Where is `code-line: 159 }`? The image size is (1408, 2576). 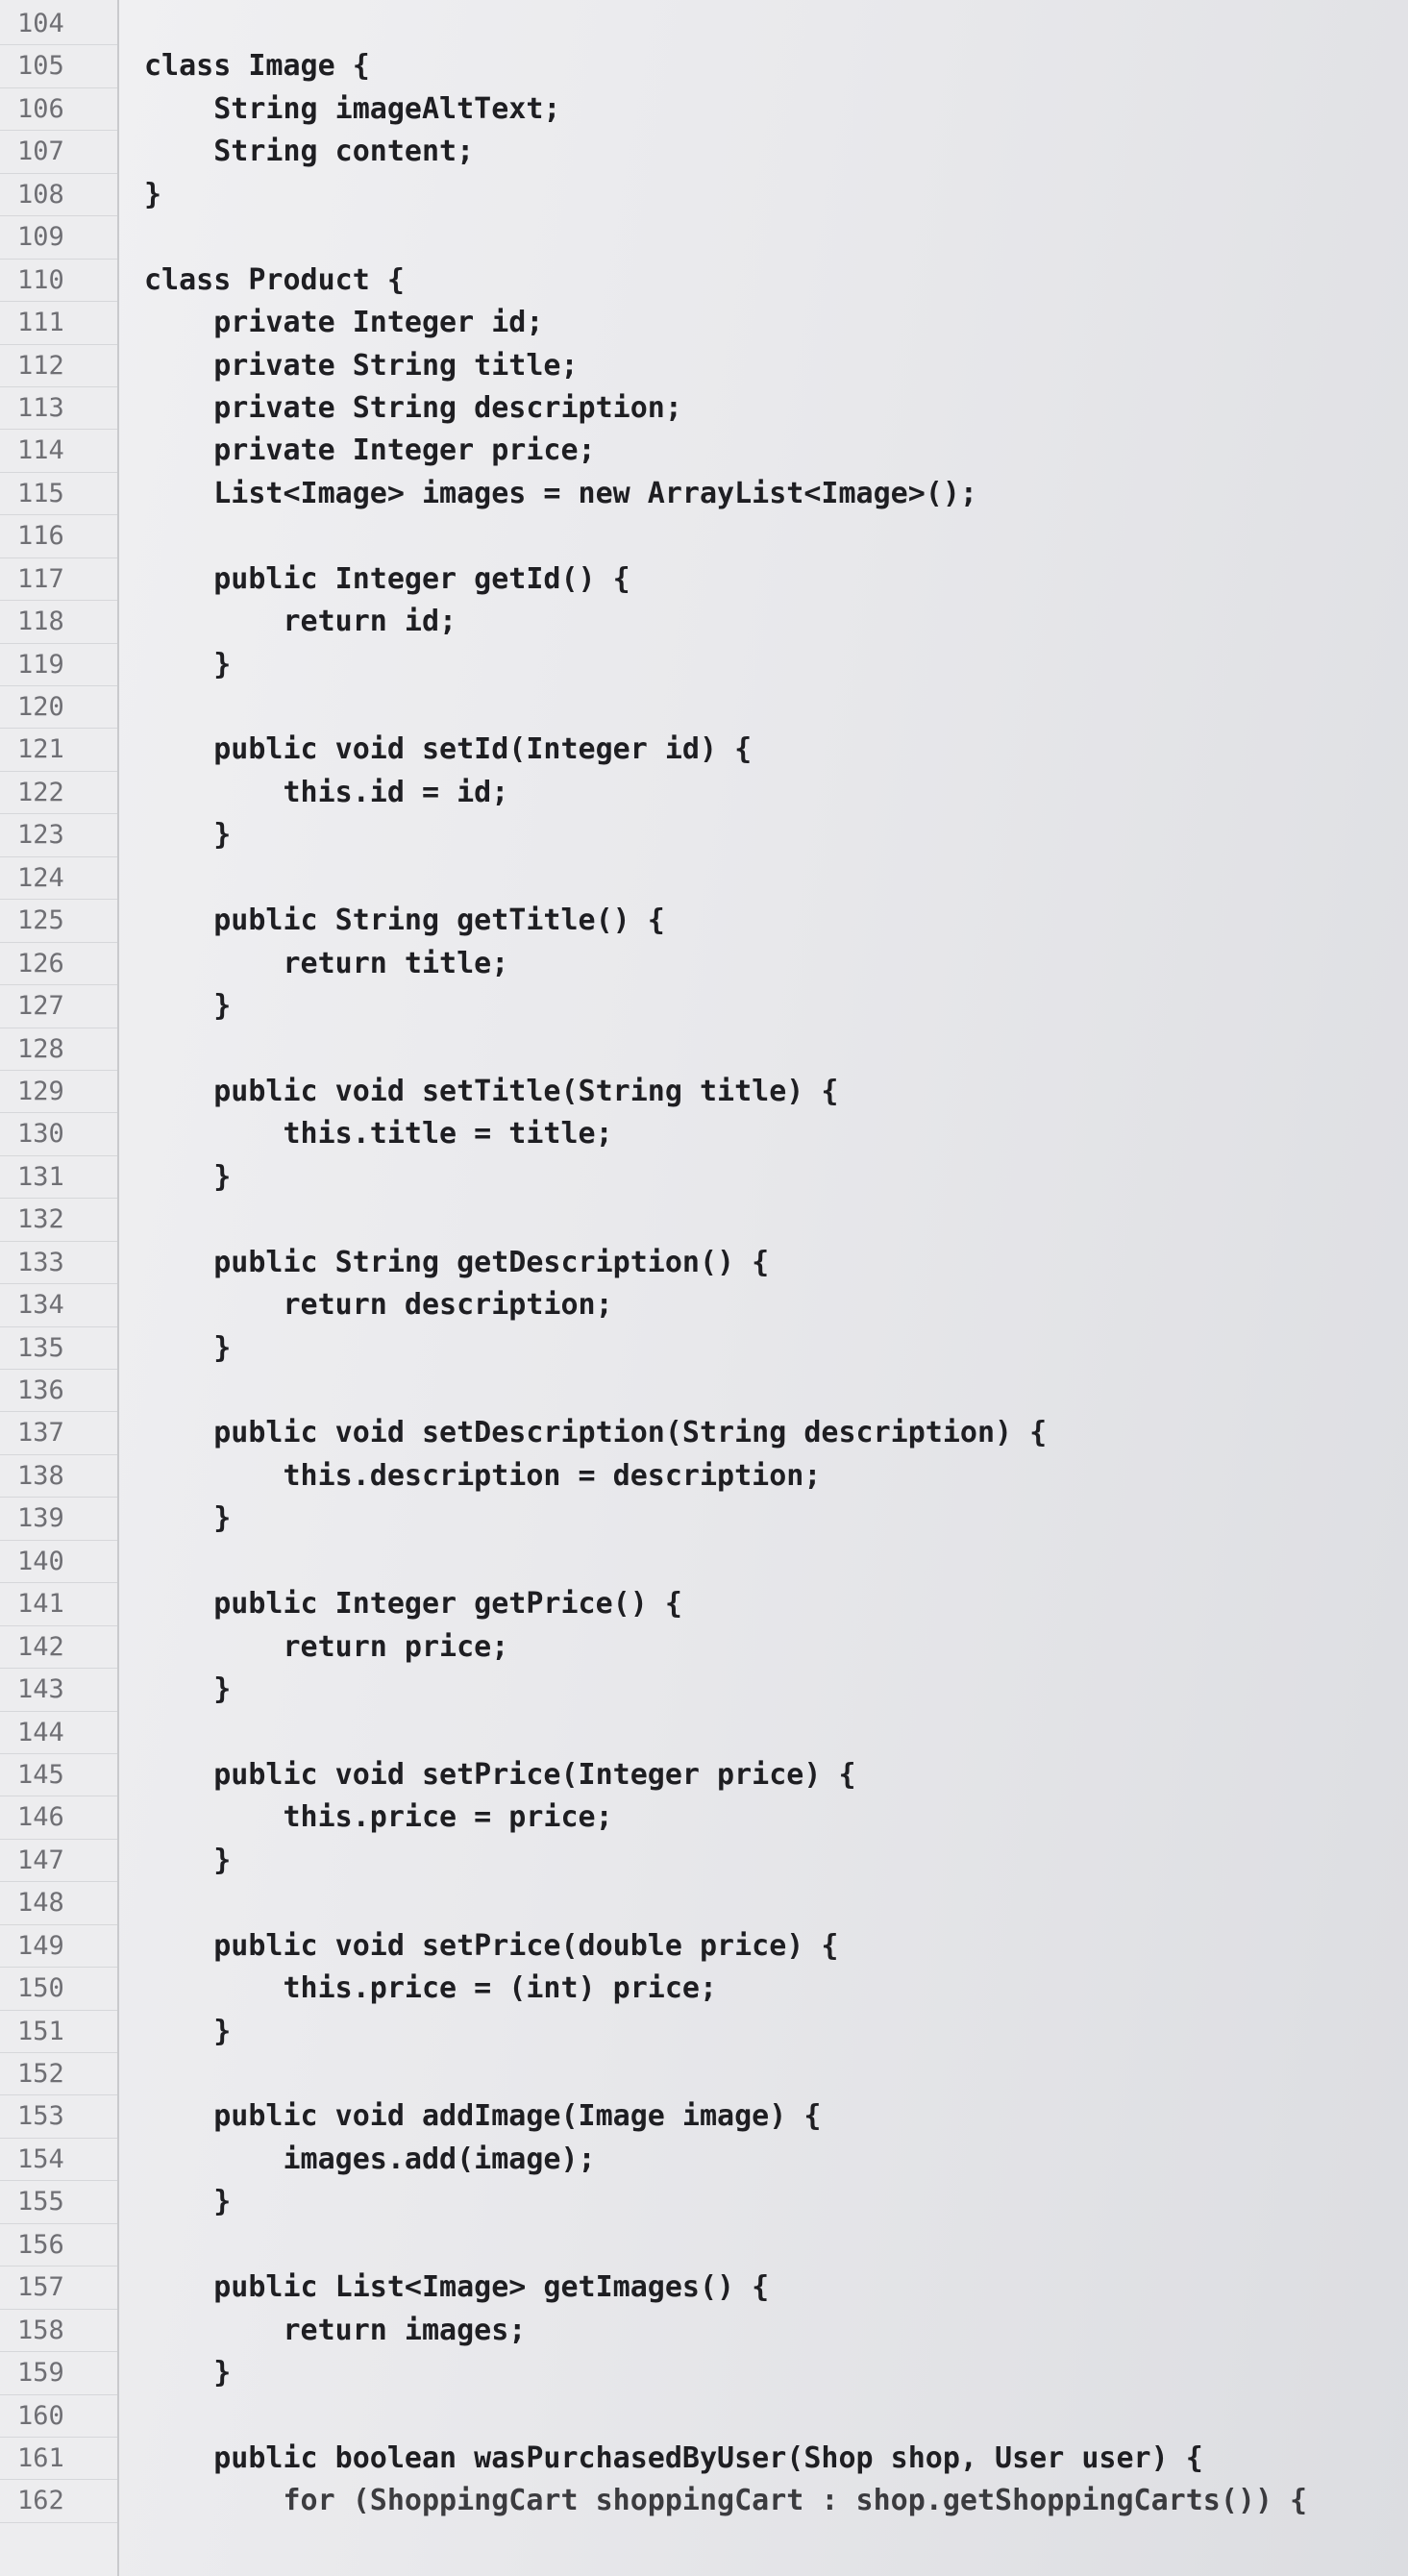 code-line: 159 } is located at coordinates (704, 2373).